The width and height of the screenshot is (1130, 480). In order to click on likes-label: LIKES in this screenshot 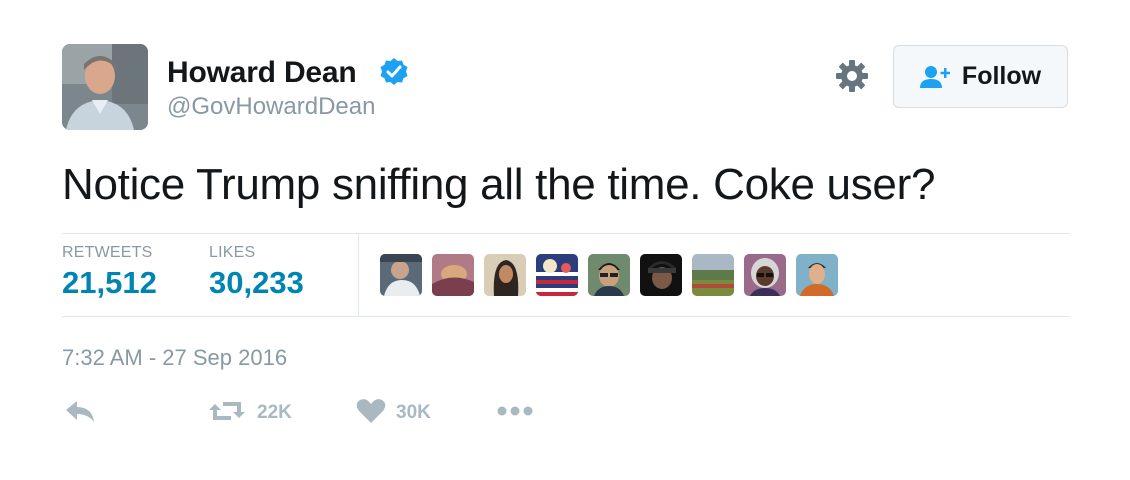, I will do `click(232, 252)`.